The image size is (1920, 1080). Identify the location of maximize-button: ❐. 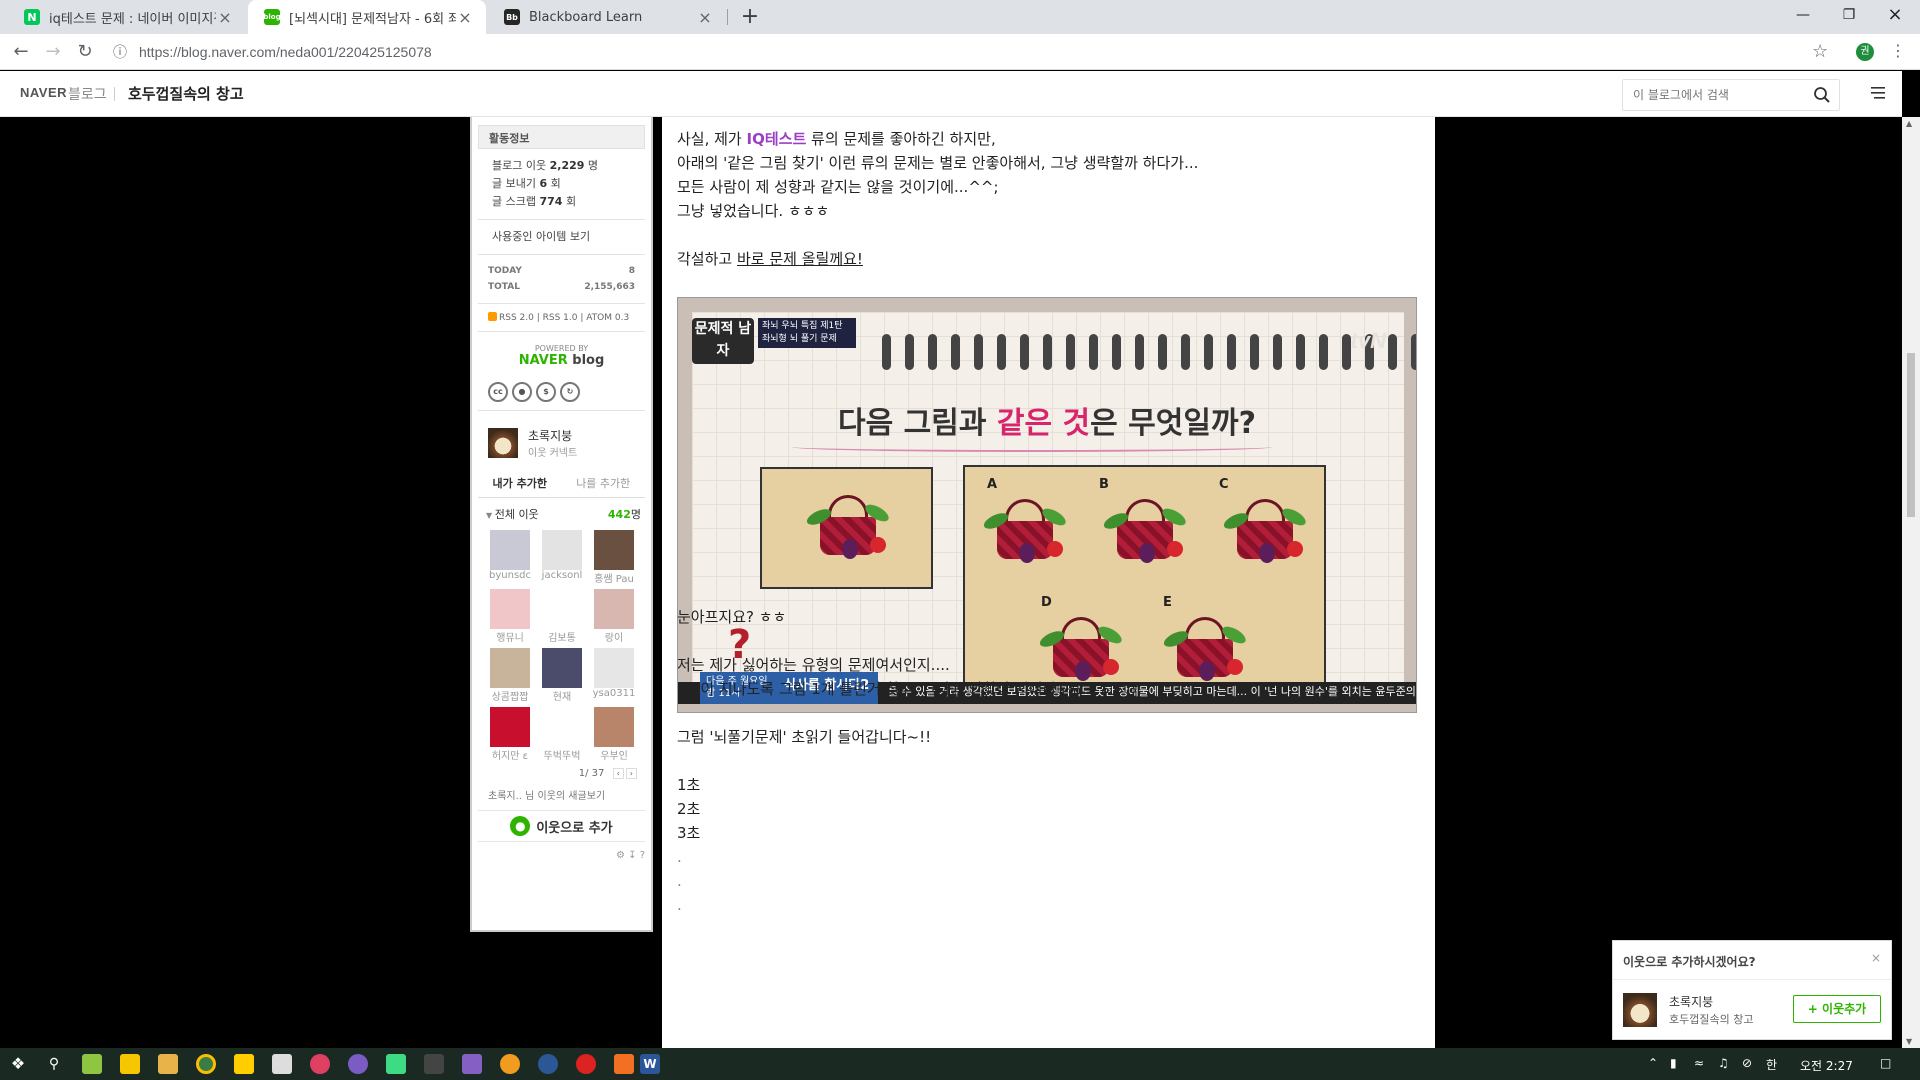
(1849, 15).